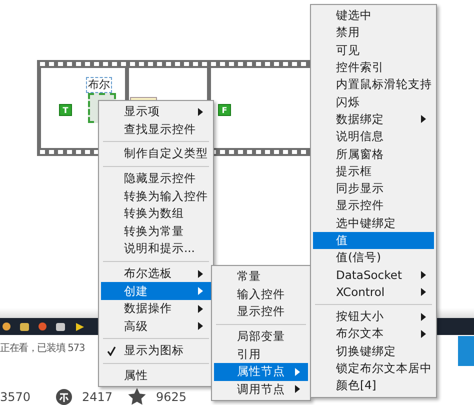  What do you see at coordinates (373, 50) in the screenshot?
I see `menu-item: 可见` at bounding box center [373, 50].